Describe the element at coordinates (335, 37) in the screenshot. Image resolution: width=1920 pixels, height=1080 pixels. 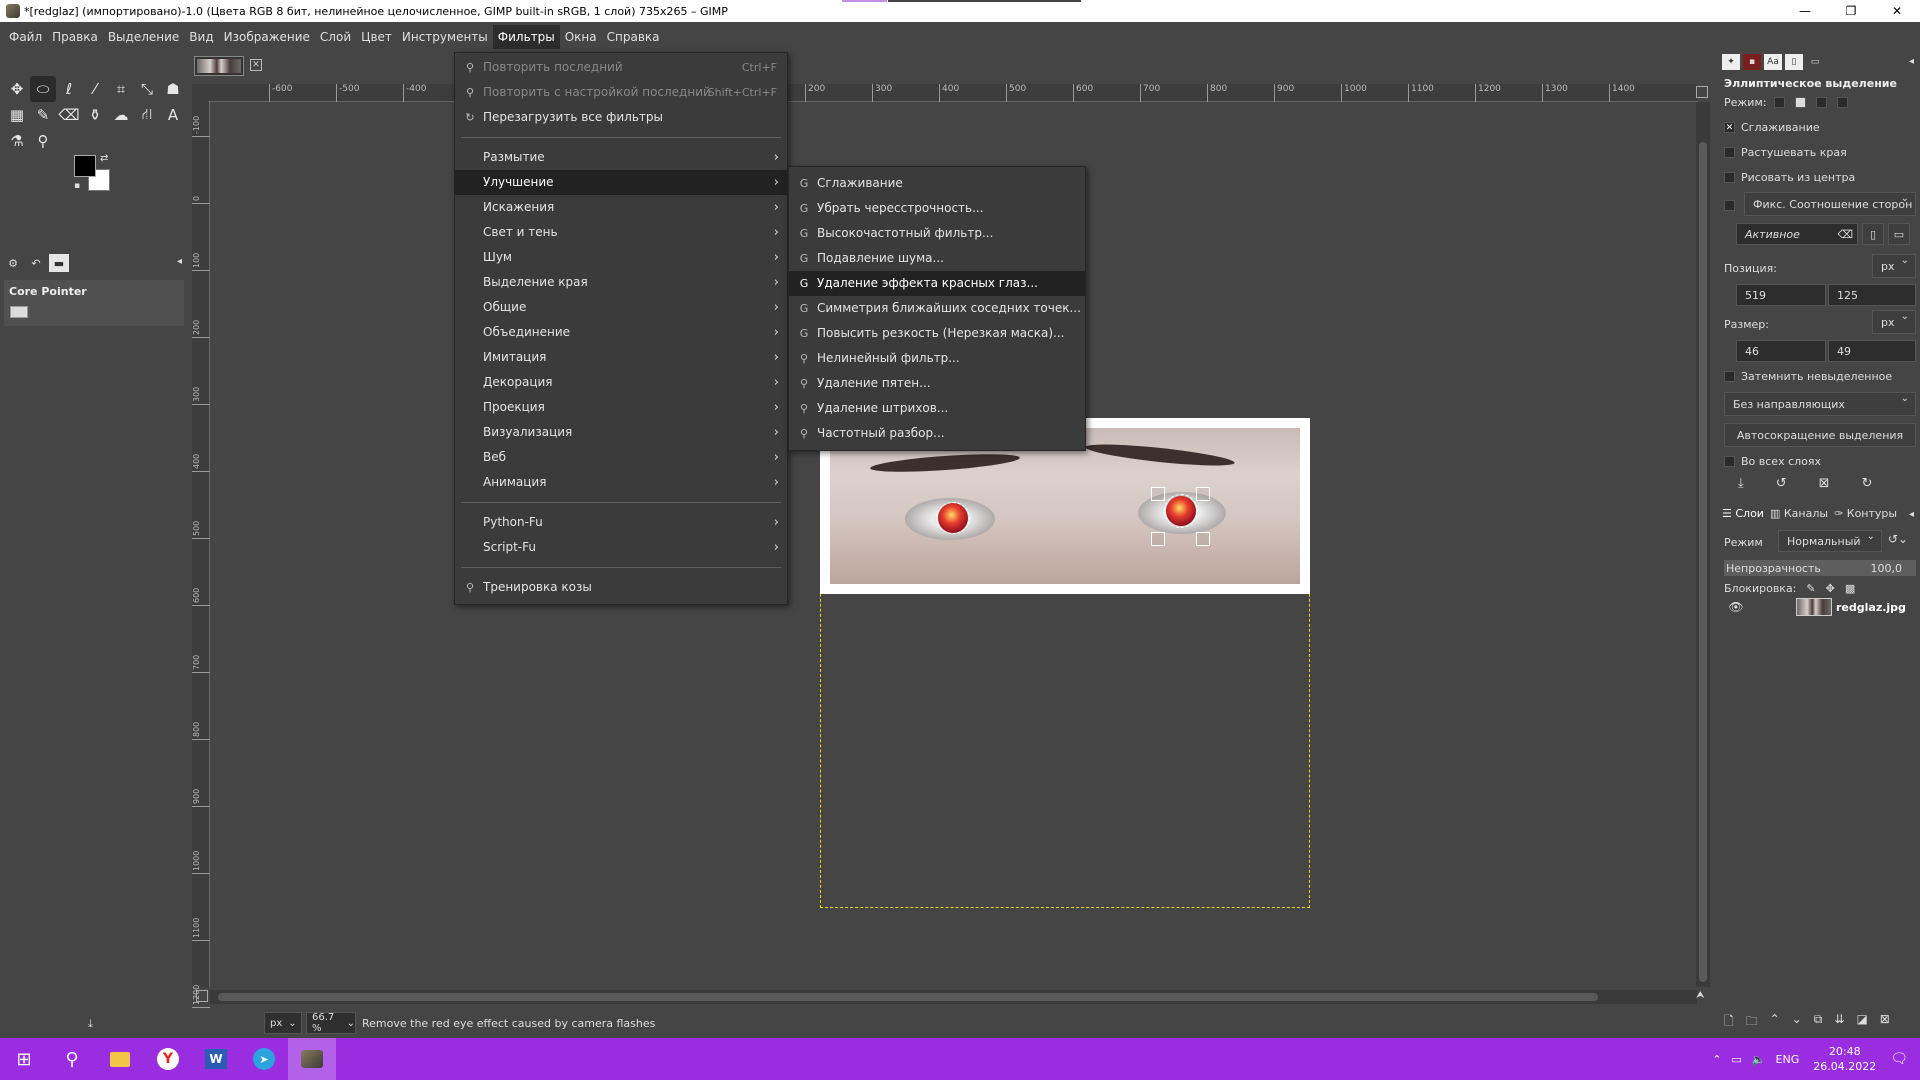
I see `menu-layer: Слой` at that location.